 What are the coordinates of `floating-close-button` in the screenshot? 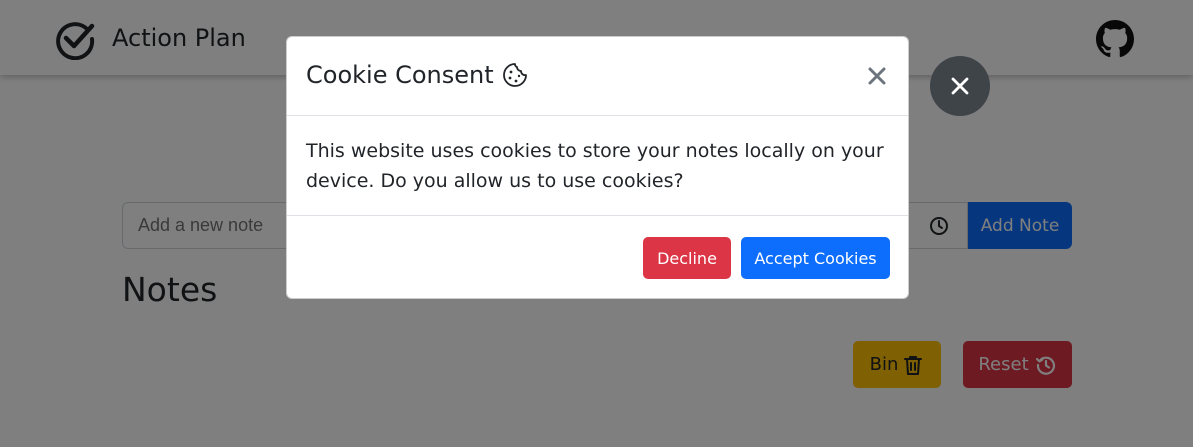 It's located at (960, 86).